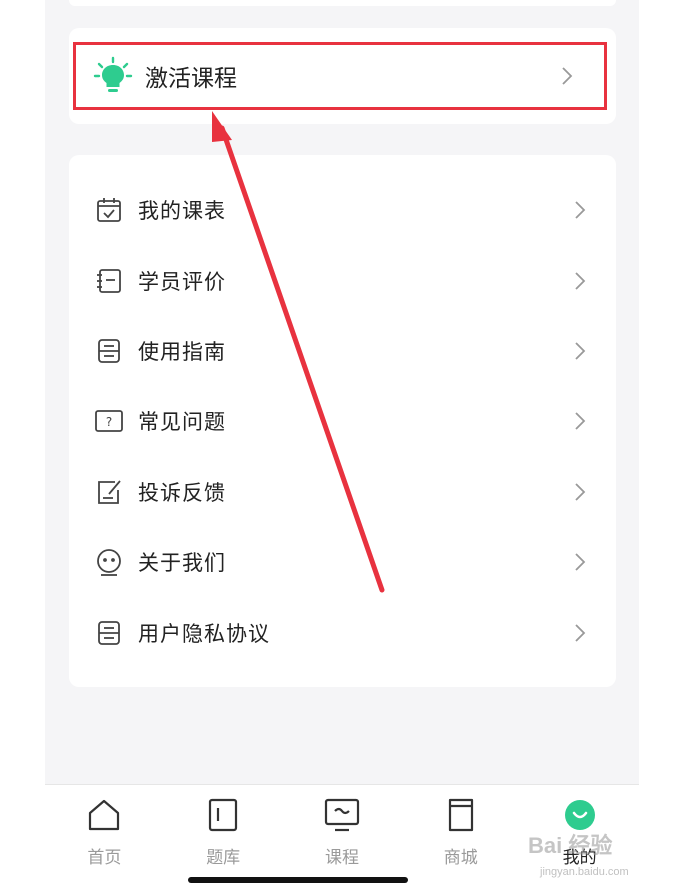 Image resolution: width=690 pixels, height=894 pixels. What do you see at coordinates (109, 210) in the screenshot?
I see `calendar-check-icon` at bounding box center [109, 210].